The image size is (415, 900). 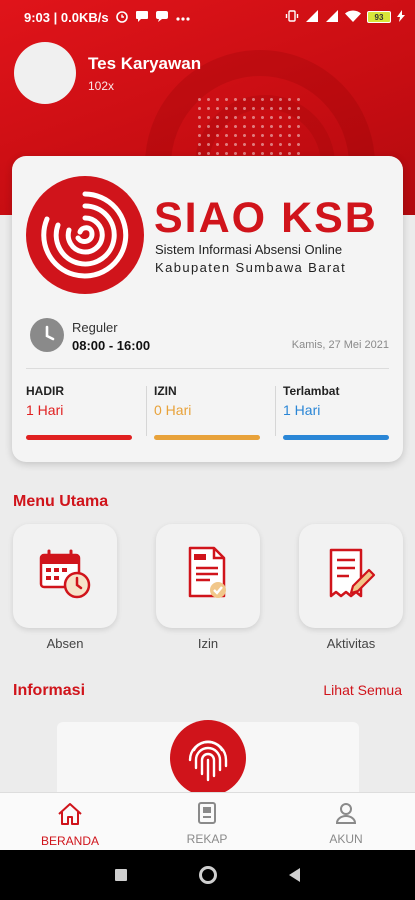 What do you see at coordinates (351, 643) in the screenshot?
I see `menu-aktivitas-label: Aktivitas` at bounding box center [351, 643].